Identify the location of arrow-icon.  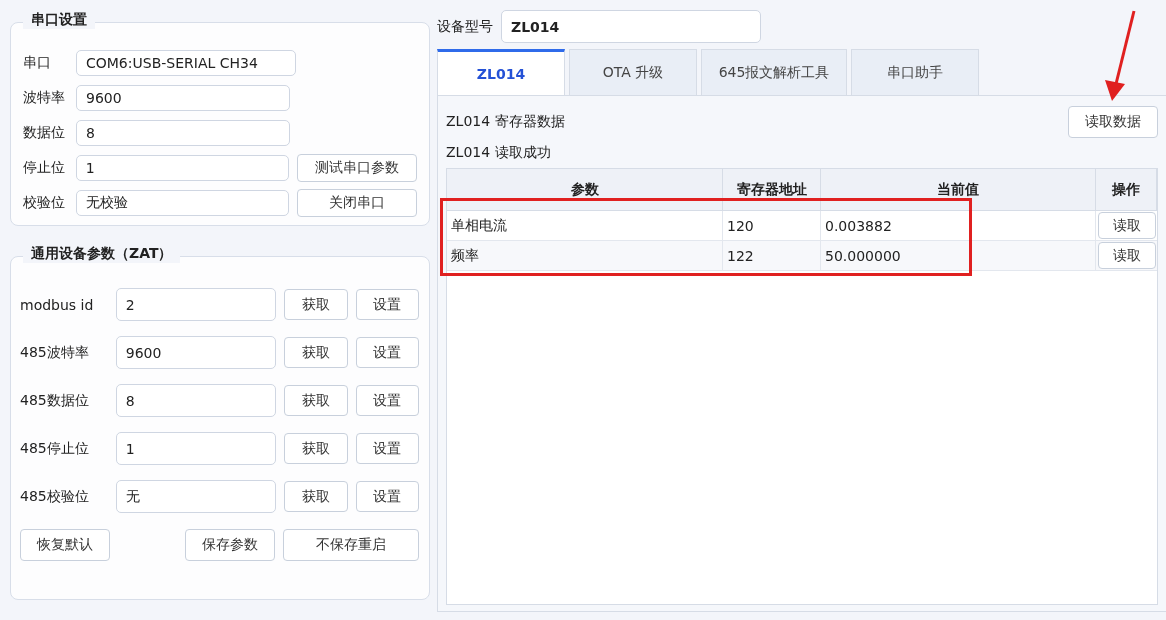
(1121, 56).